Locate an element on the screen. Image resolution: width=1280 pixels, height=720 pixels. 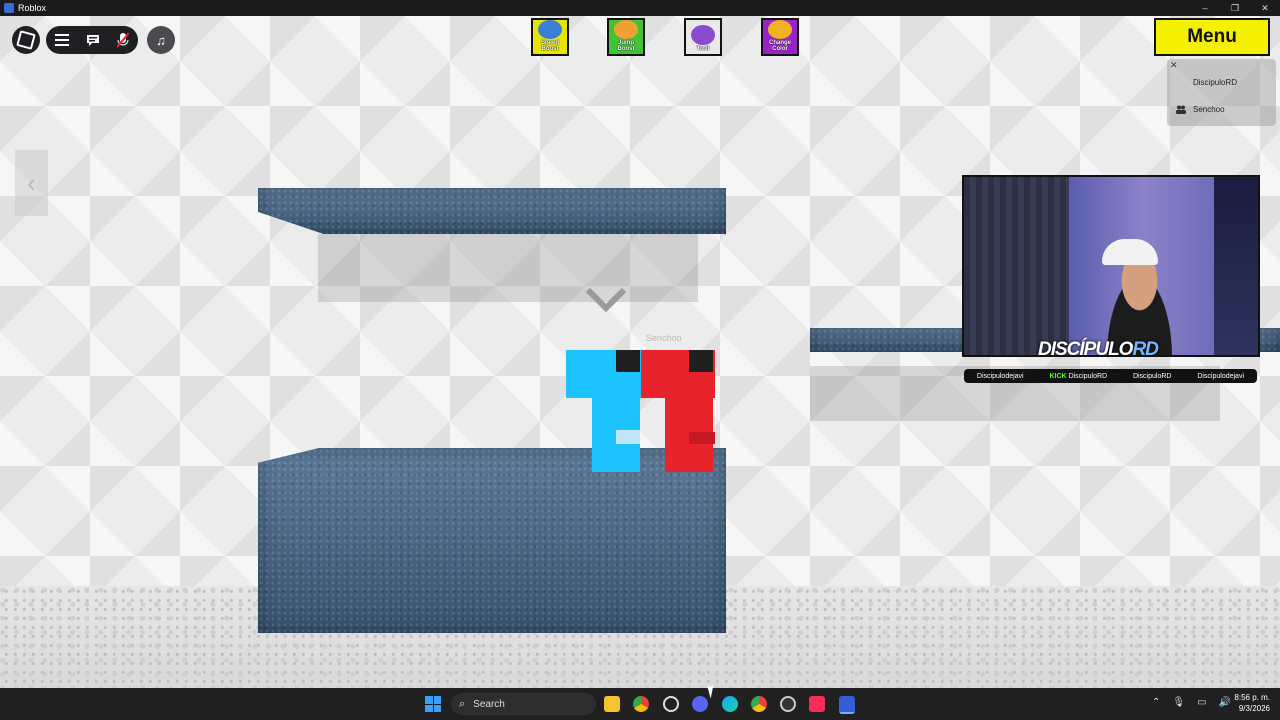
powerup-label: Change Color is located at coordinates (779, 46).